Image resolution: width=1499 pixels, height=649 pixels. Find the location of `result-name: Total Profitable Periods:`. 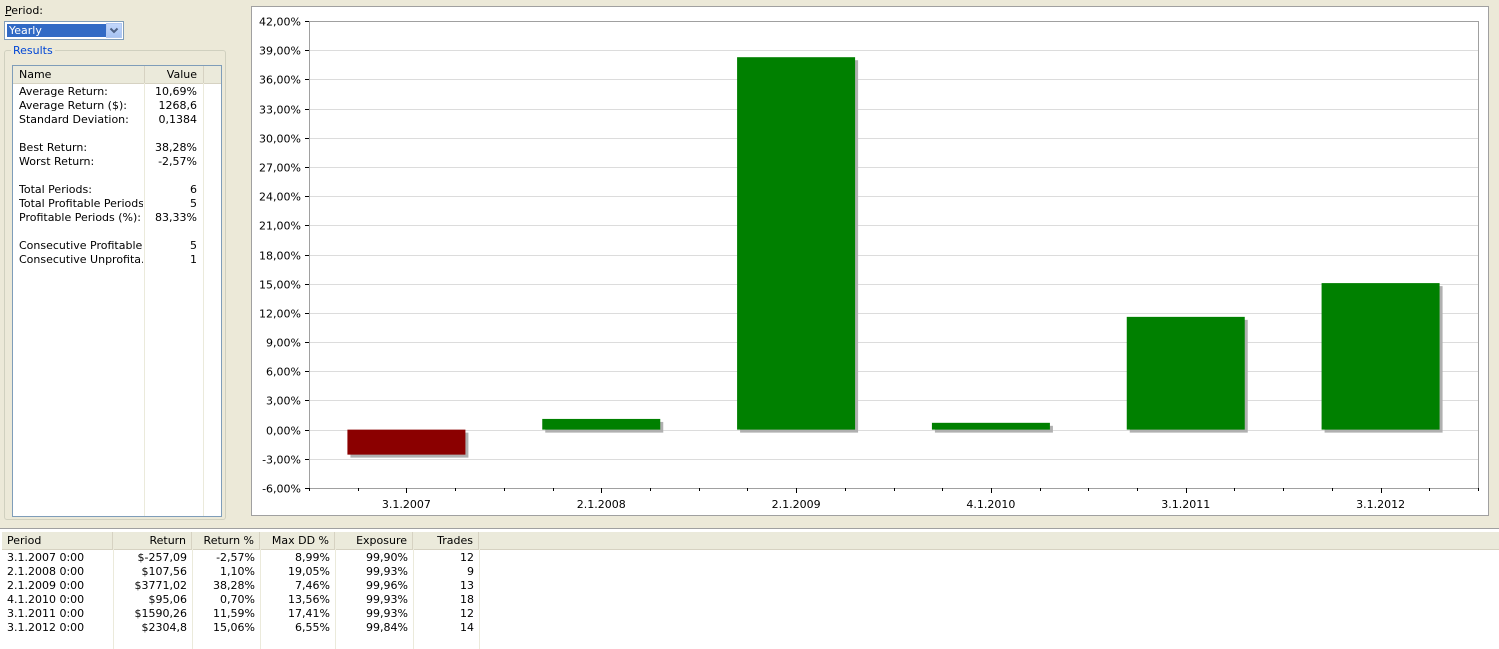

result-name: Total Profitable Periods: is located at coordinates (81, 203).